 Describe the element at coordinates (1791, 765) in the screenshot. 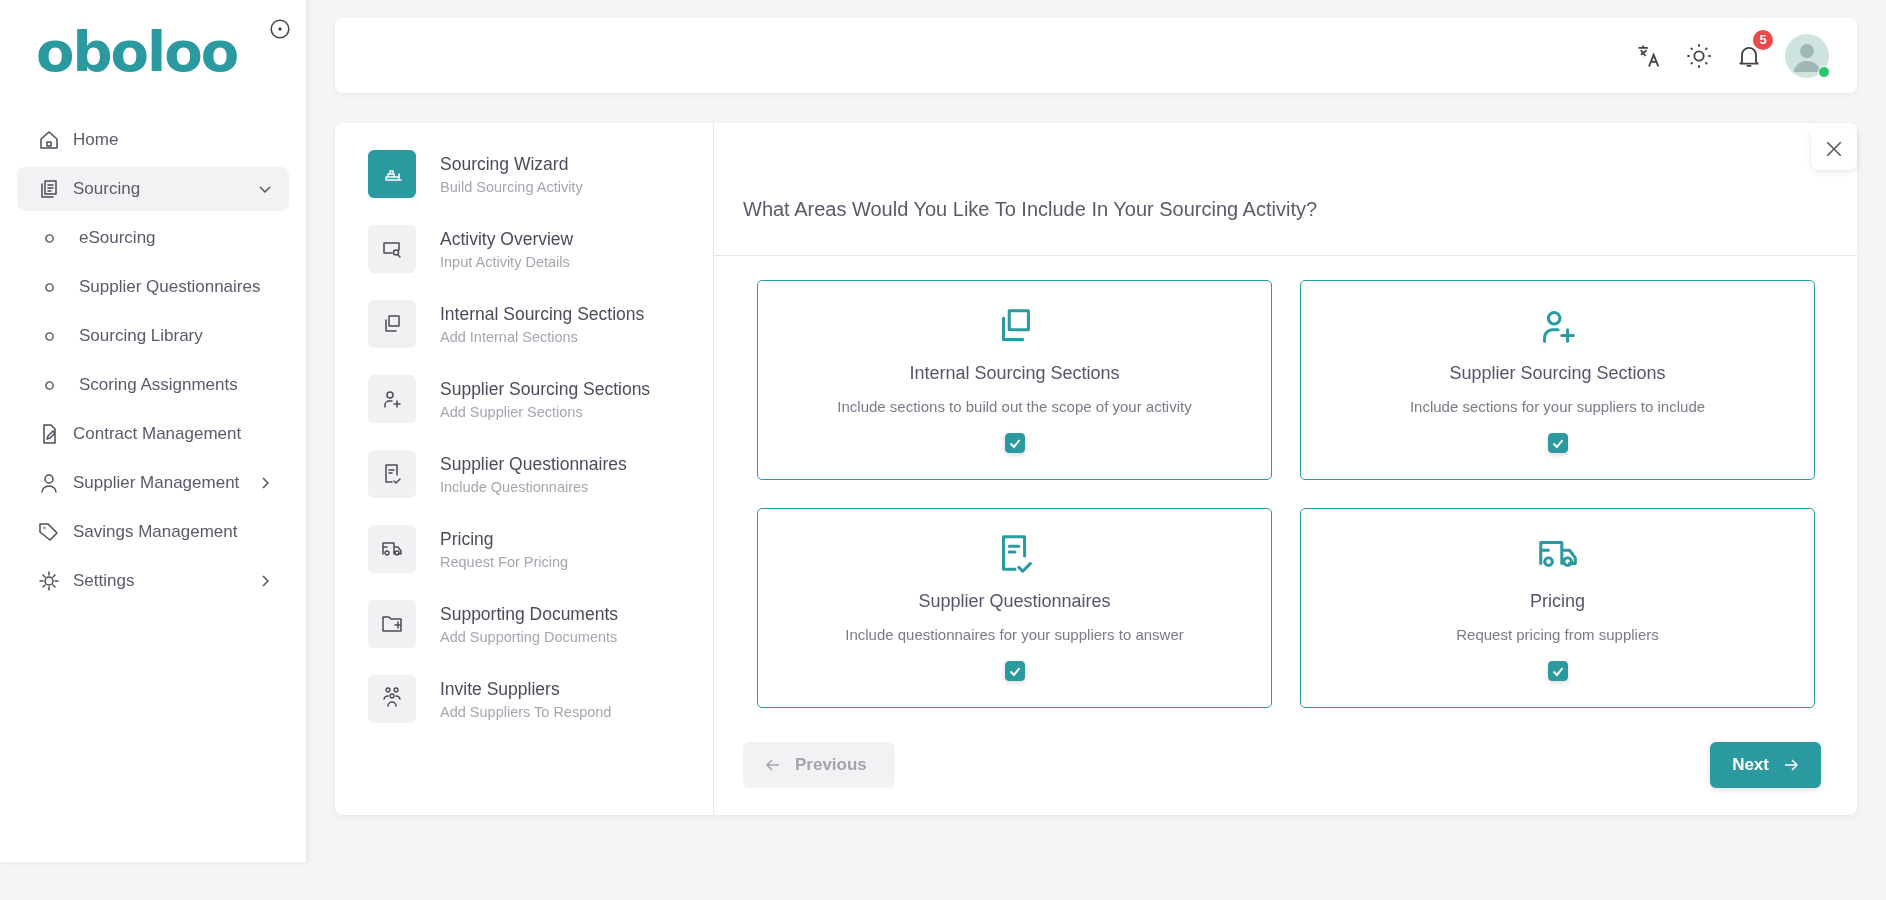

I see `arrow-right-icon` at that location.